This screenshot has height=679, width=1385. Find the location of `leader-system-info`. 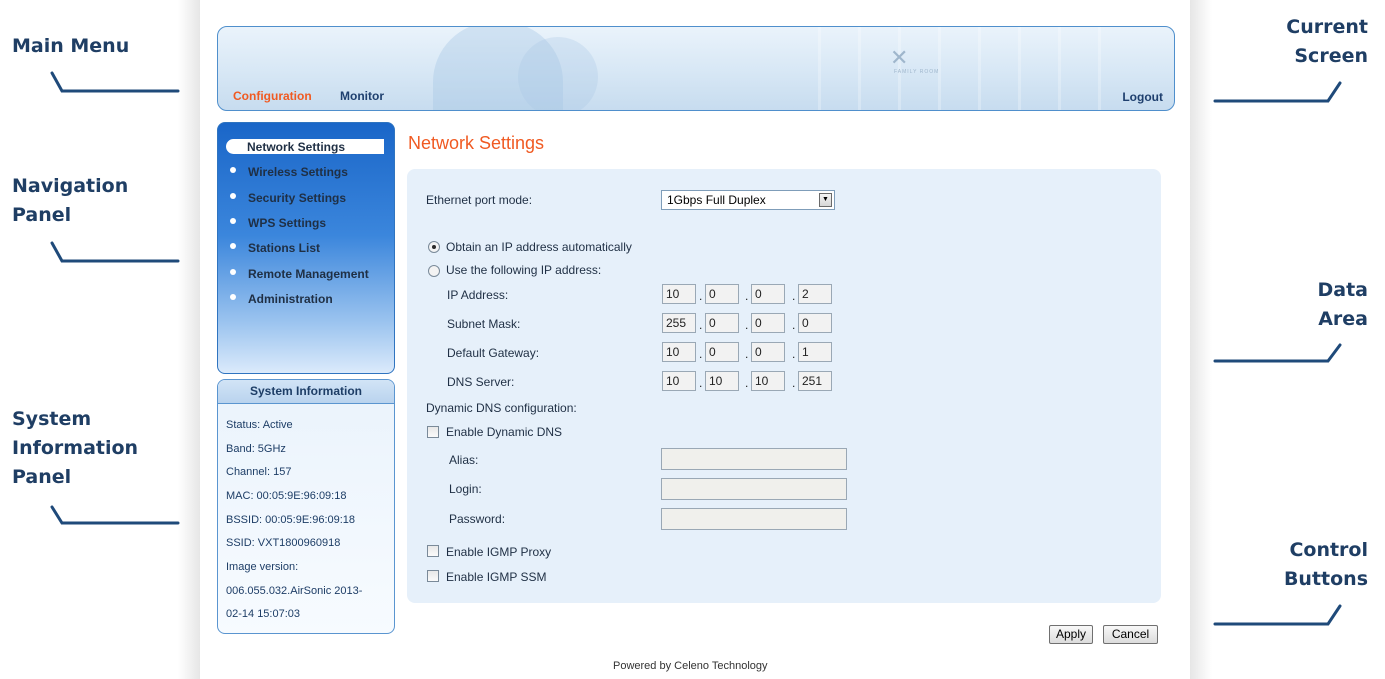

leader-system-info is located at coordinates (115, 515).